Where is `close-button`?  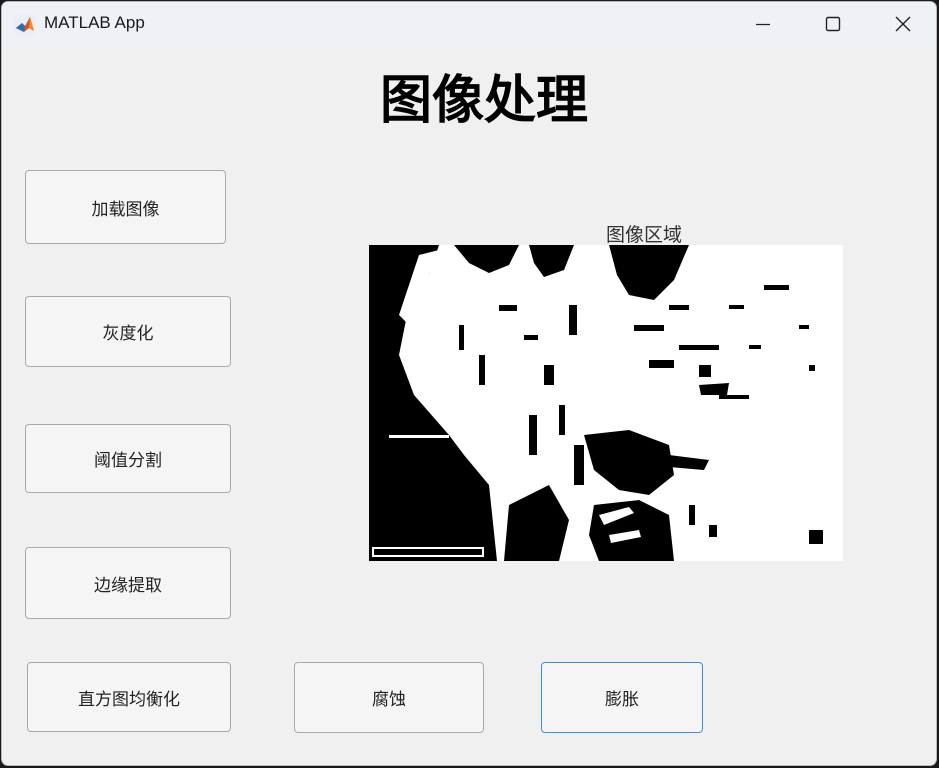 close-button is located at coordinates (902, 24).